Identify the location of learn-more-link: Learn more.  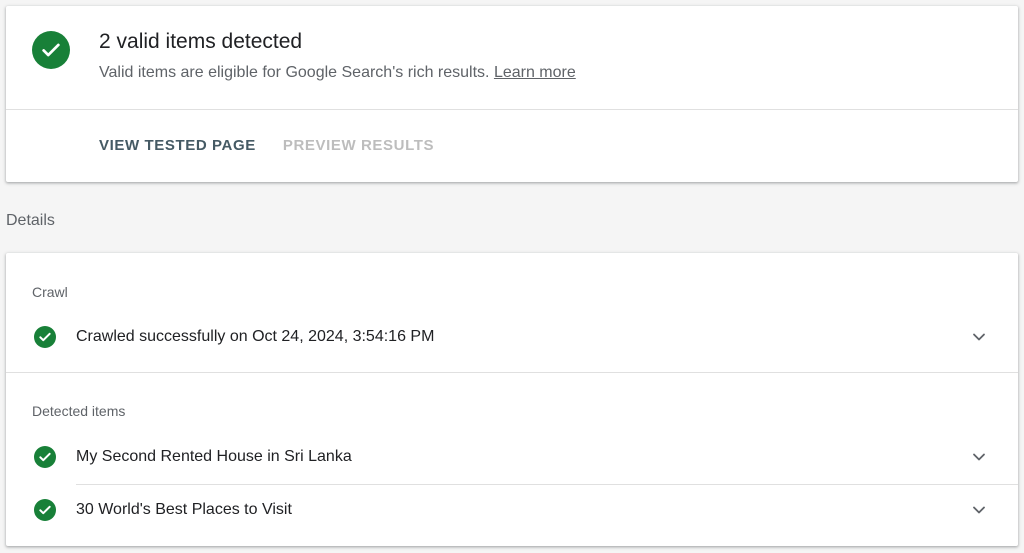
(535, 72).